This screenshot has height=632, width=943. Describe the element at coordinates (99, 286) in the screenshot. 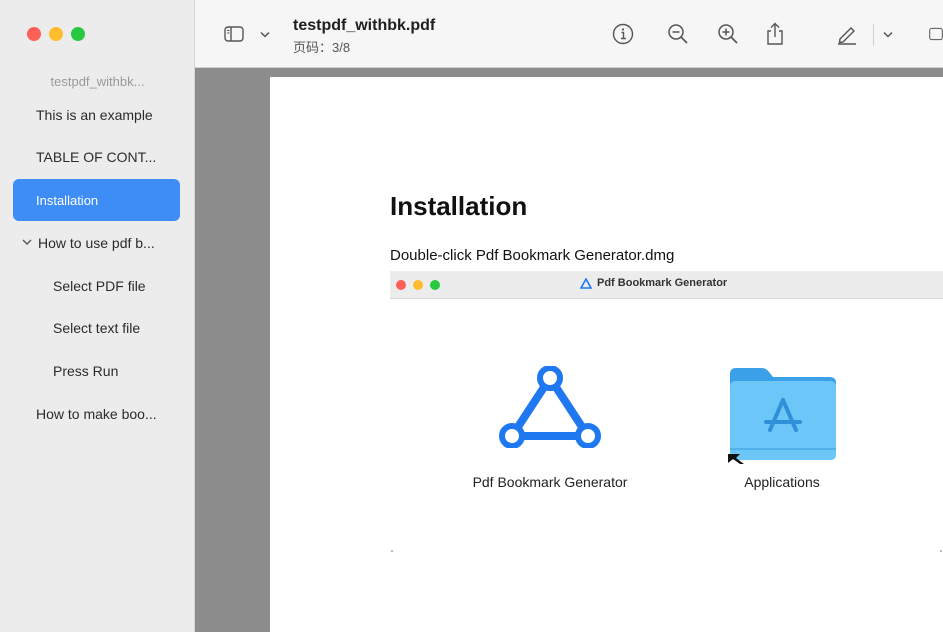

I see `sidebar-item-label: Select PDF file` at that location.